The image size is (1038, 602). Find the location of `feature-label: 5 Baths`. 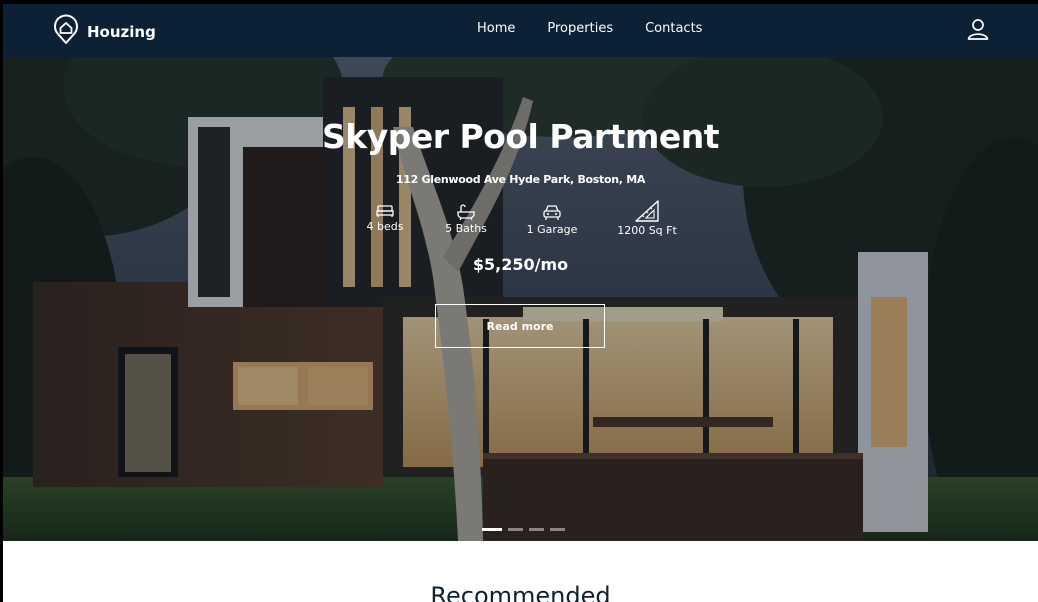

feature-label: 5 Baths is located at coordinates (466, 228).